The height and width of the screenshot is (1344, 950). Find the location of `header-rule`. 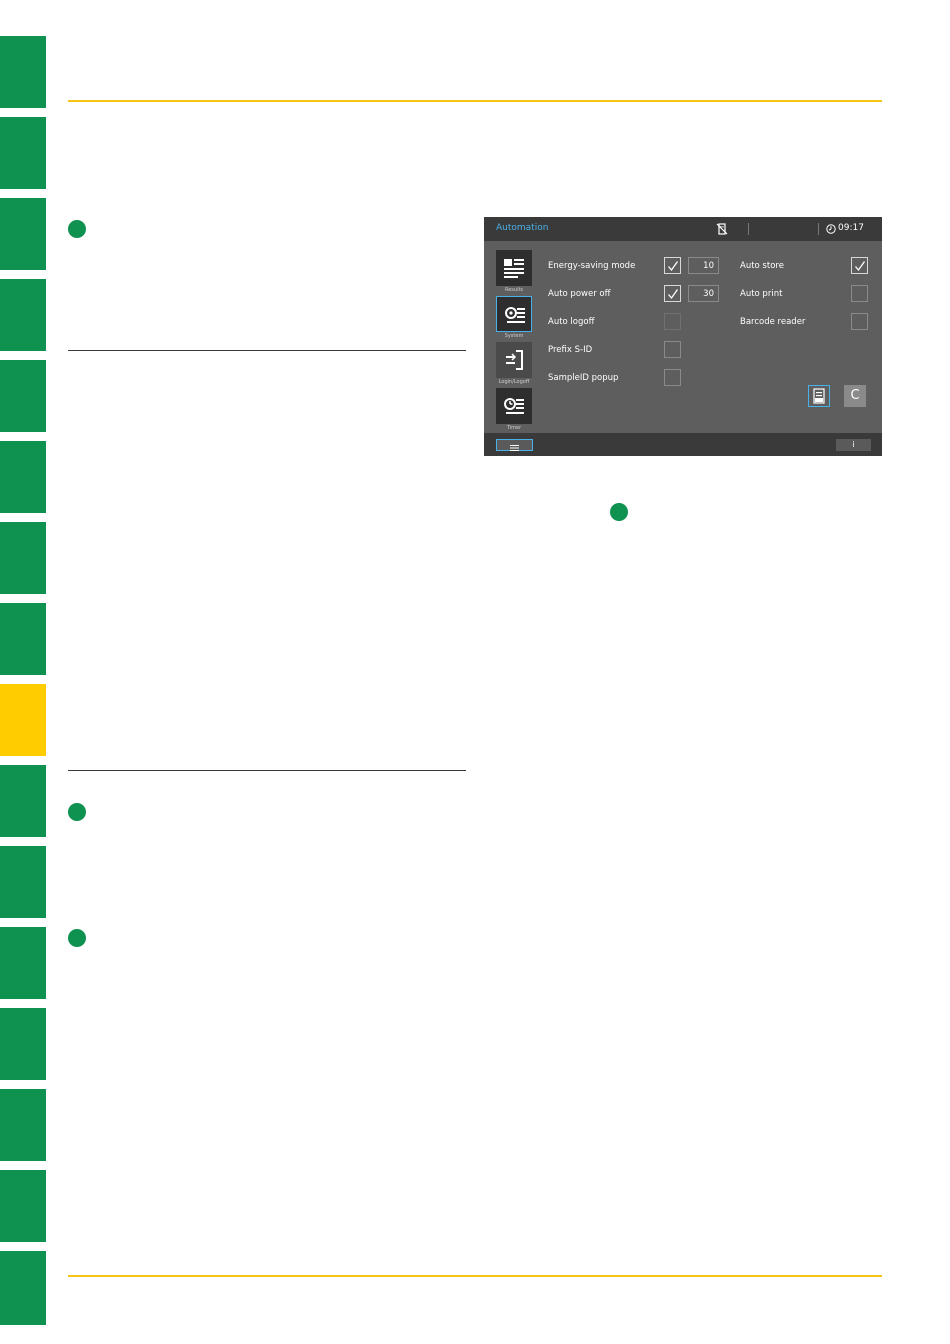

header-rule is located at coordinates (475, 101).